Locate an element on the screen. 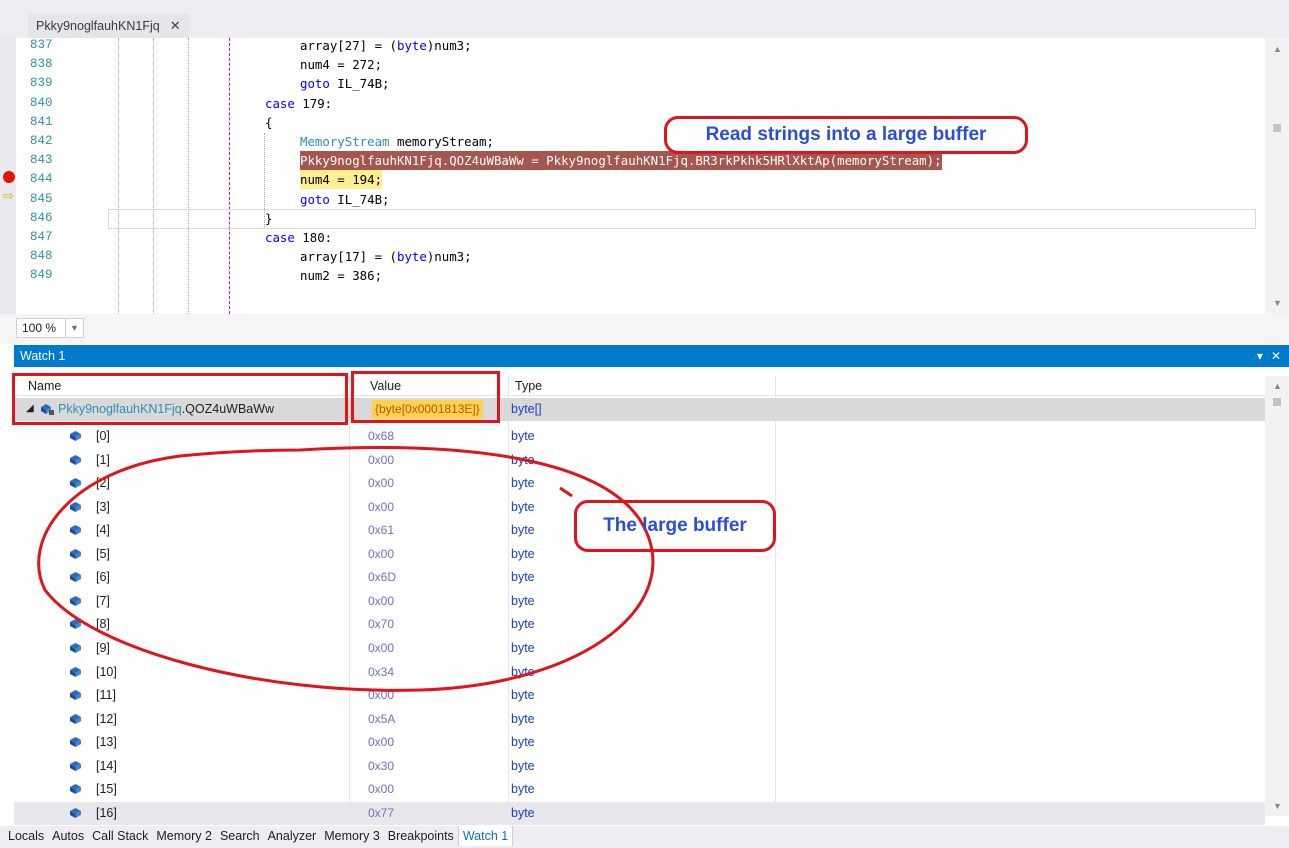  watch-item-value: 0x61 is located at coordinates (381, 530).